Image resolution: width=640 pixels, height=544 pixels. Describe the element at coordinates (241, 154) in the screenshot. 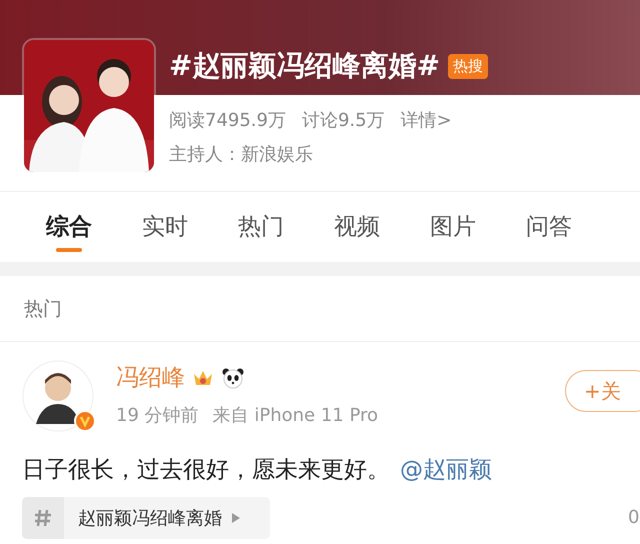

I see `host-label: 主持人：新浪娱乐` at that location.